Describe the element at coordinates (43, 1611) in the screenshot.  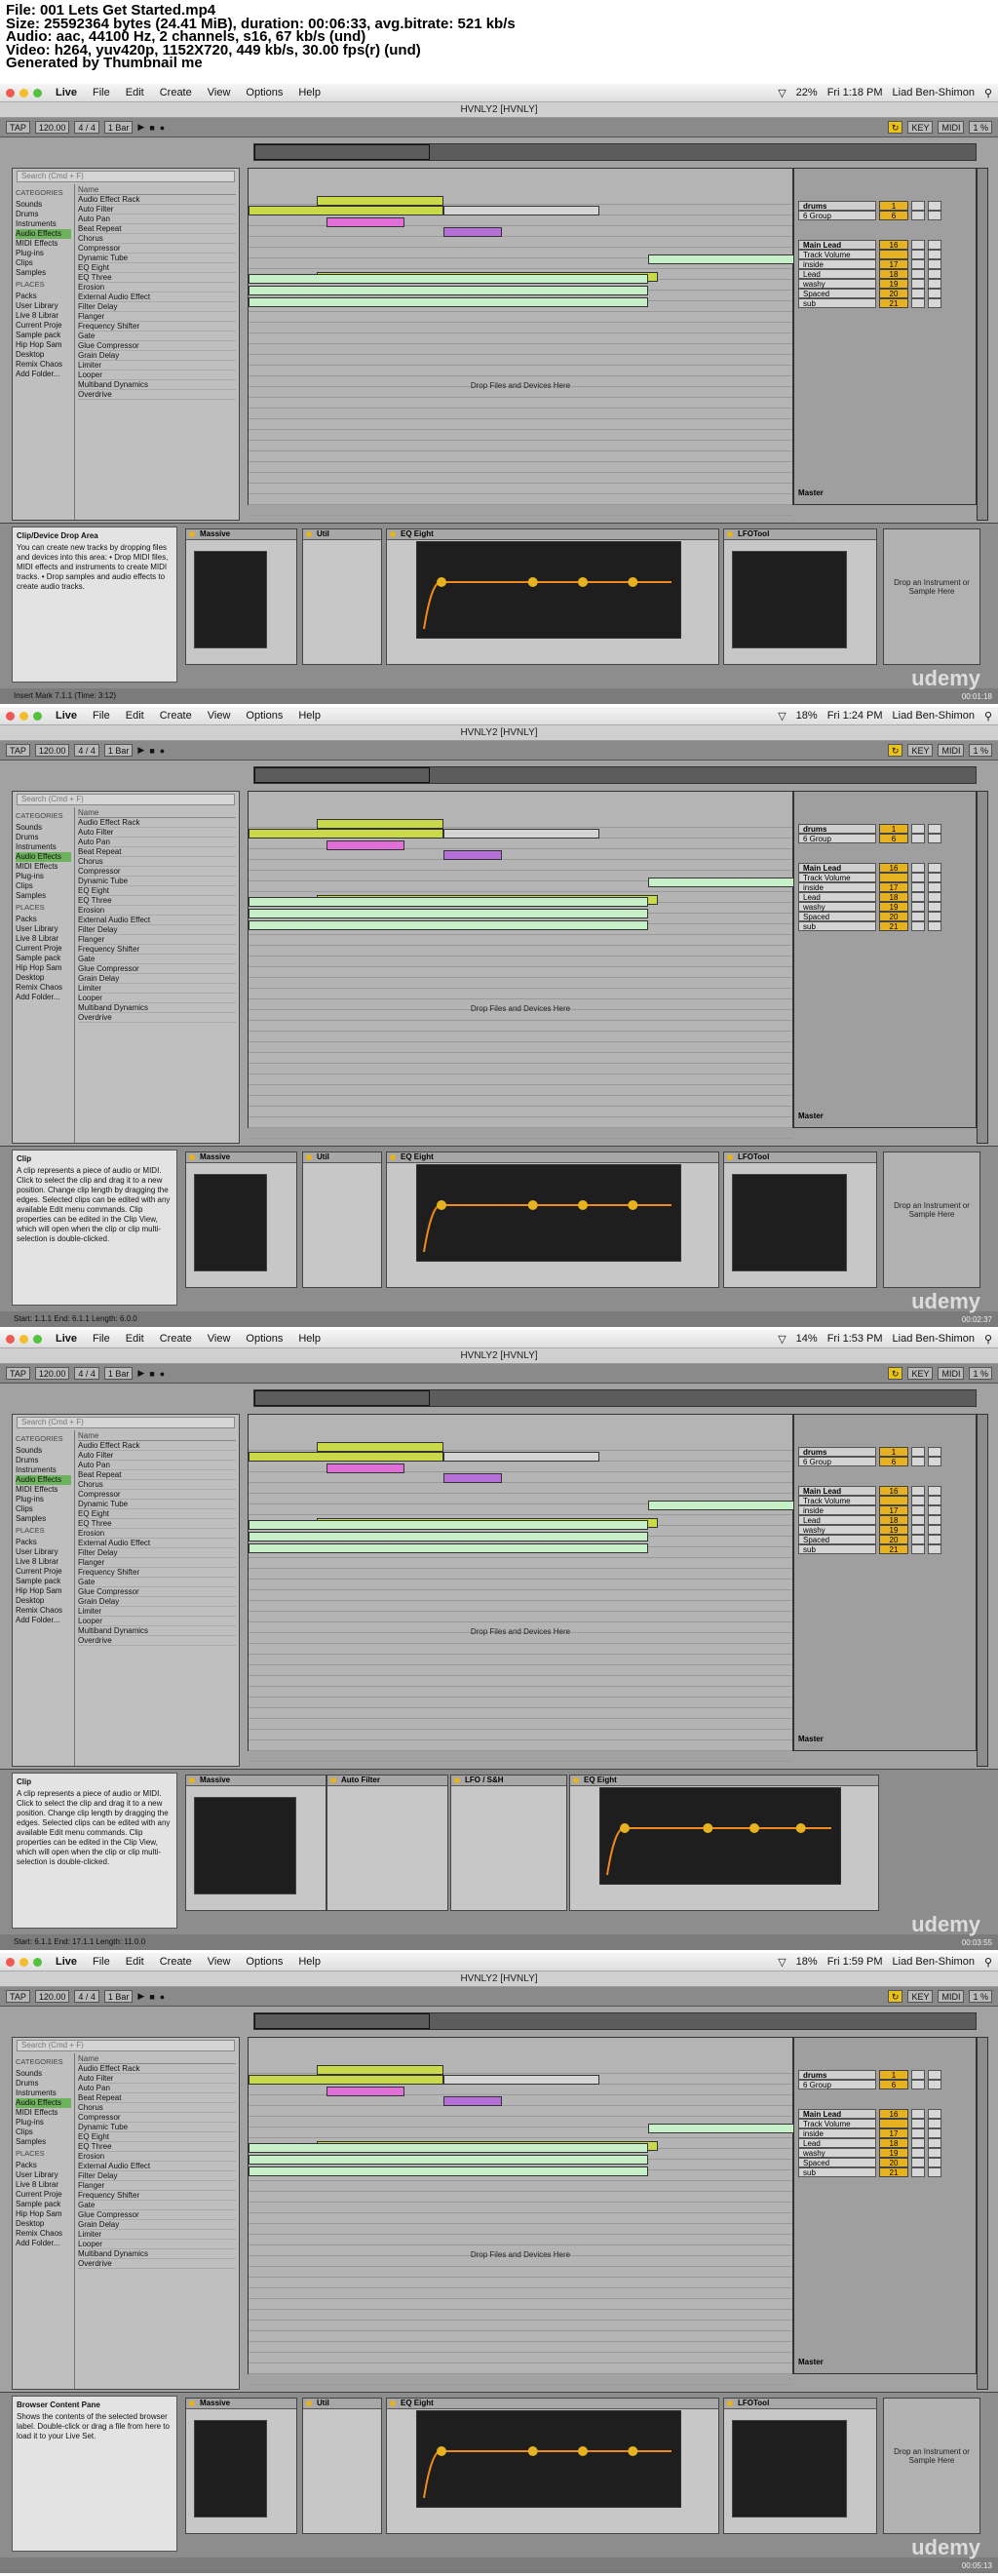
I see `place-item: Remix Chaos` at that location.